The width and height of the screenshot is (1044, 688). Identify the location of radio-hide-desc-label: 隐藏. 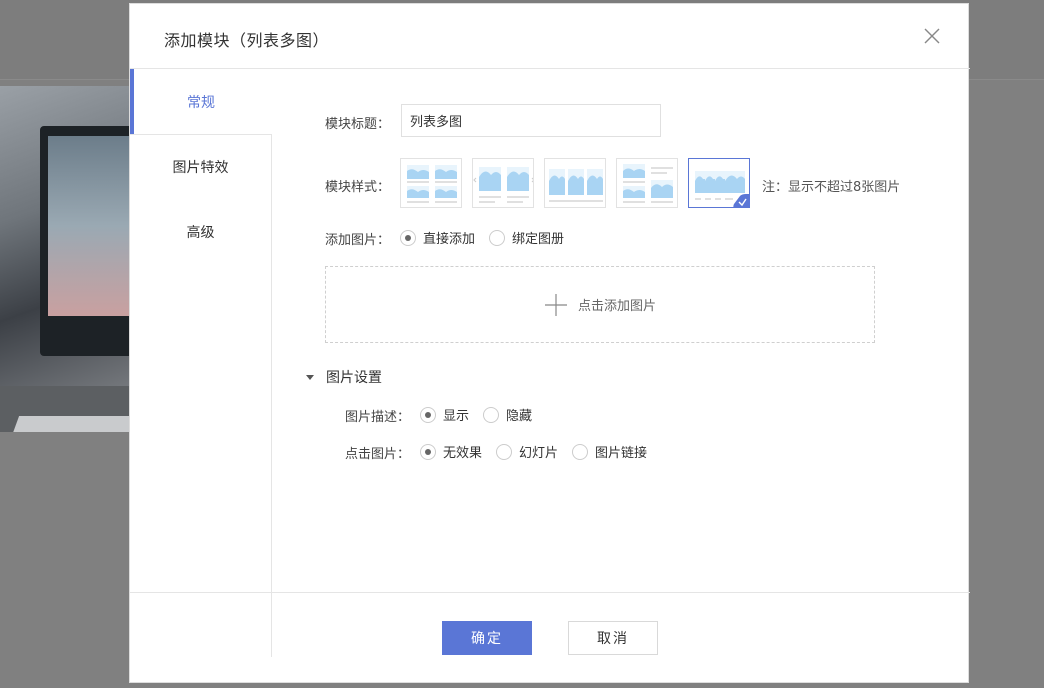
(519, 416).